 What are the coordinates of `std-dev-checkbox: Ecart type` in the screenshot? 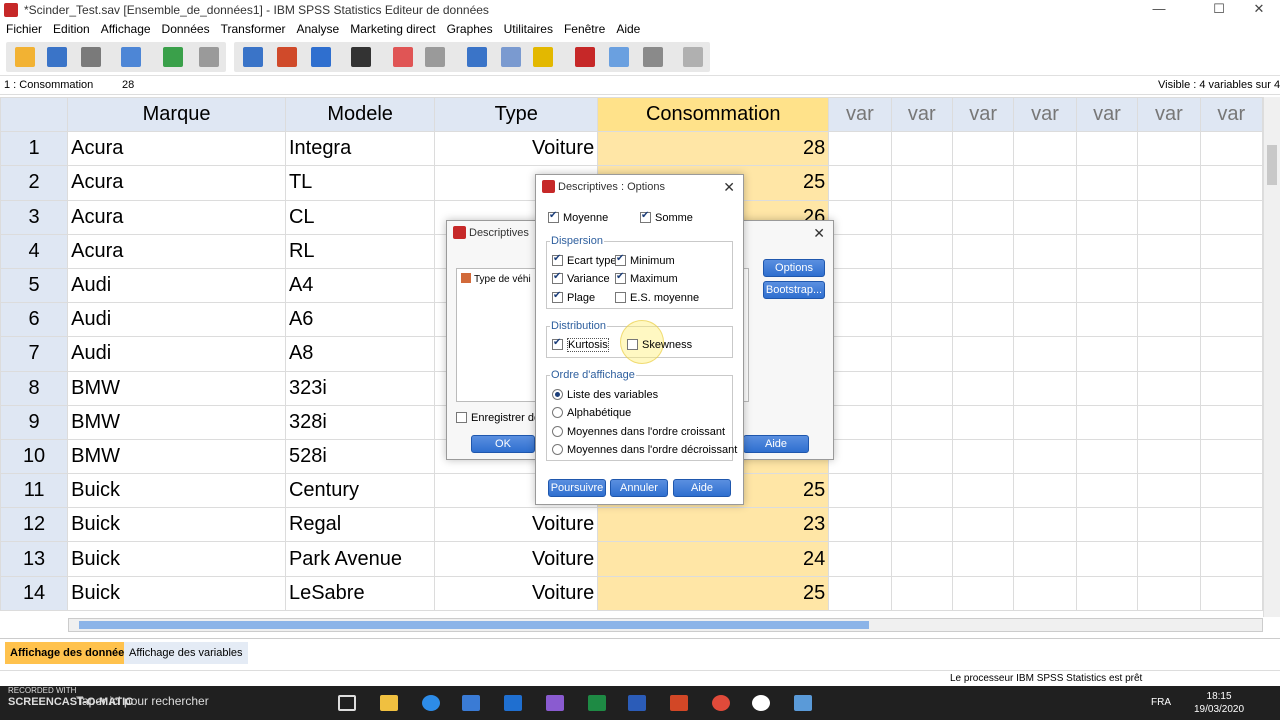 It's located at (584, 260).